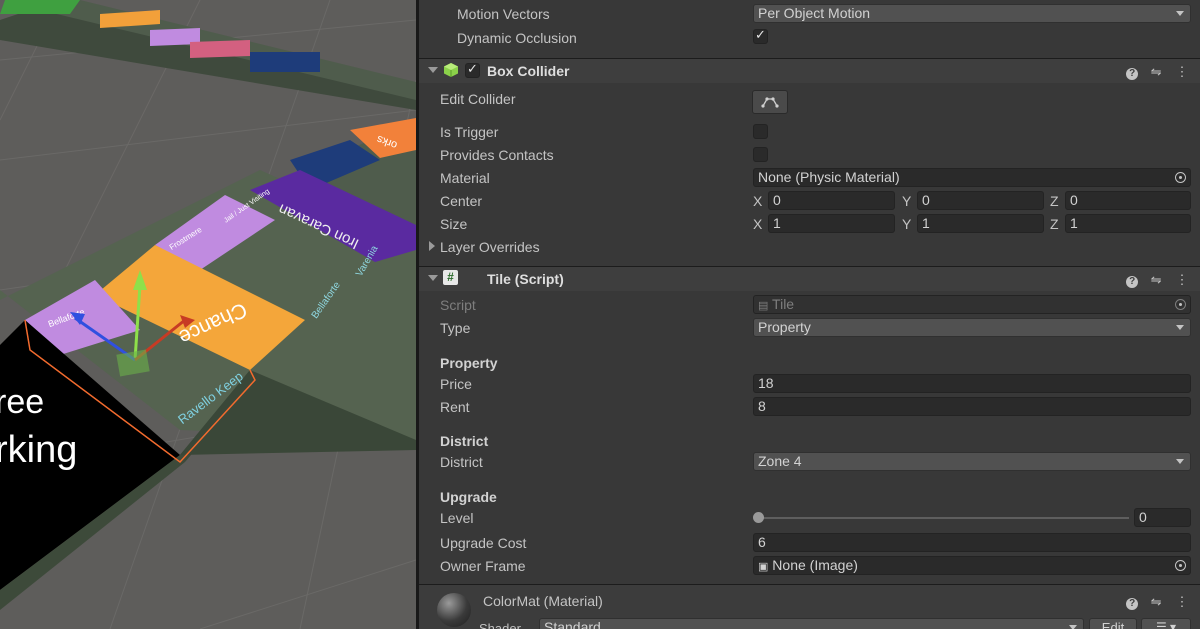 The width and height of the screenshot is (1200, 629). What do you see at coordinates (815, 565) in the screenshot?
I see `owner-frame-value: None (Image)` at bounding box center [815, 565].